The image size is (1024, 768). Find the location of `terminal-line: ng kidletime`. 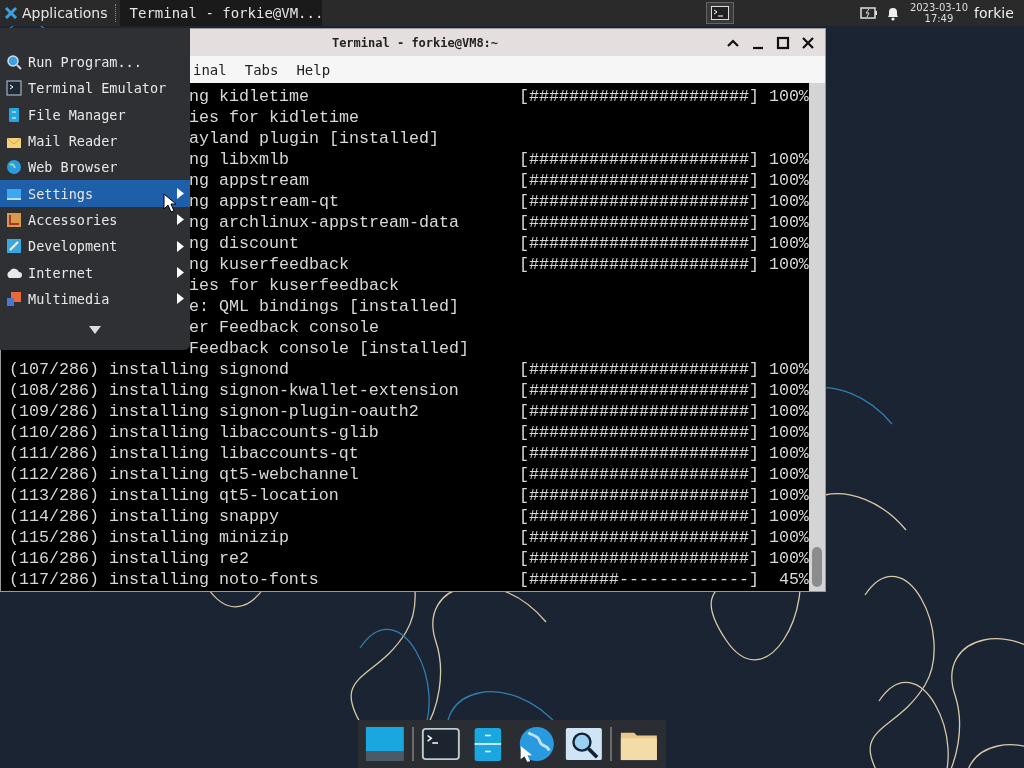

terminal-line: ng kidletime is located at coordinates (249, 96).